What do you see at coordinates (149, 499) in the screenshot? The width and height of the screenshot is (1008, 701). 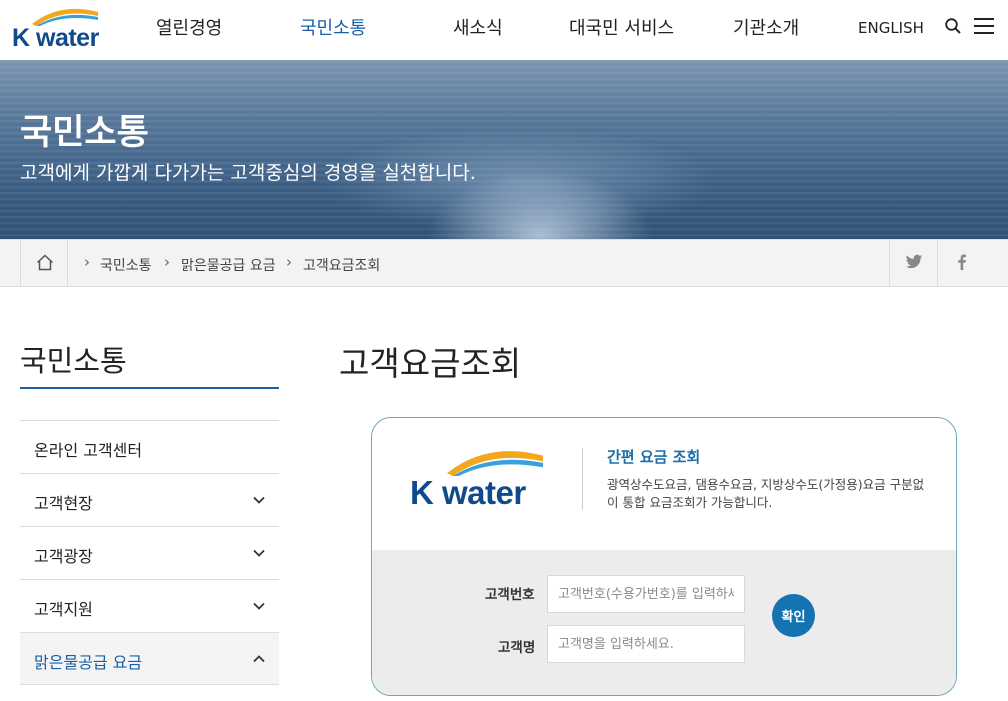 I see `sidebar-item-customer-site: 고객현장` at bounding box center [149, 499].